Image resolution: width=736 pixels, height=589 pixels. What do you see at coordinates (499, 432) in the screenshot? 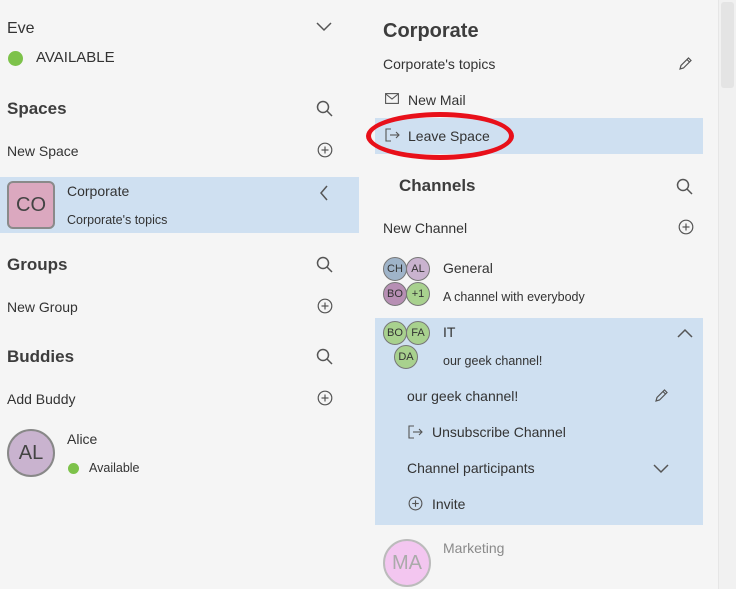
I see `unsubscribe-label: Unsubscribe Channel` at bounding box center [499, 432].